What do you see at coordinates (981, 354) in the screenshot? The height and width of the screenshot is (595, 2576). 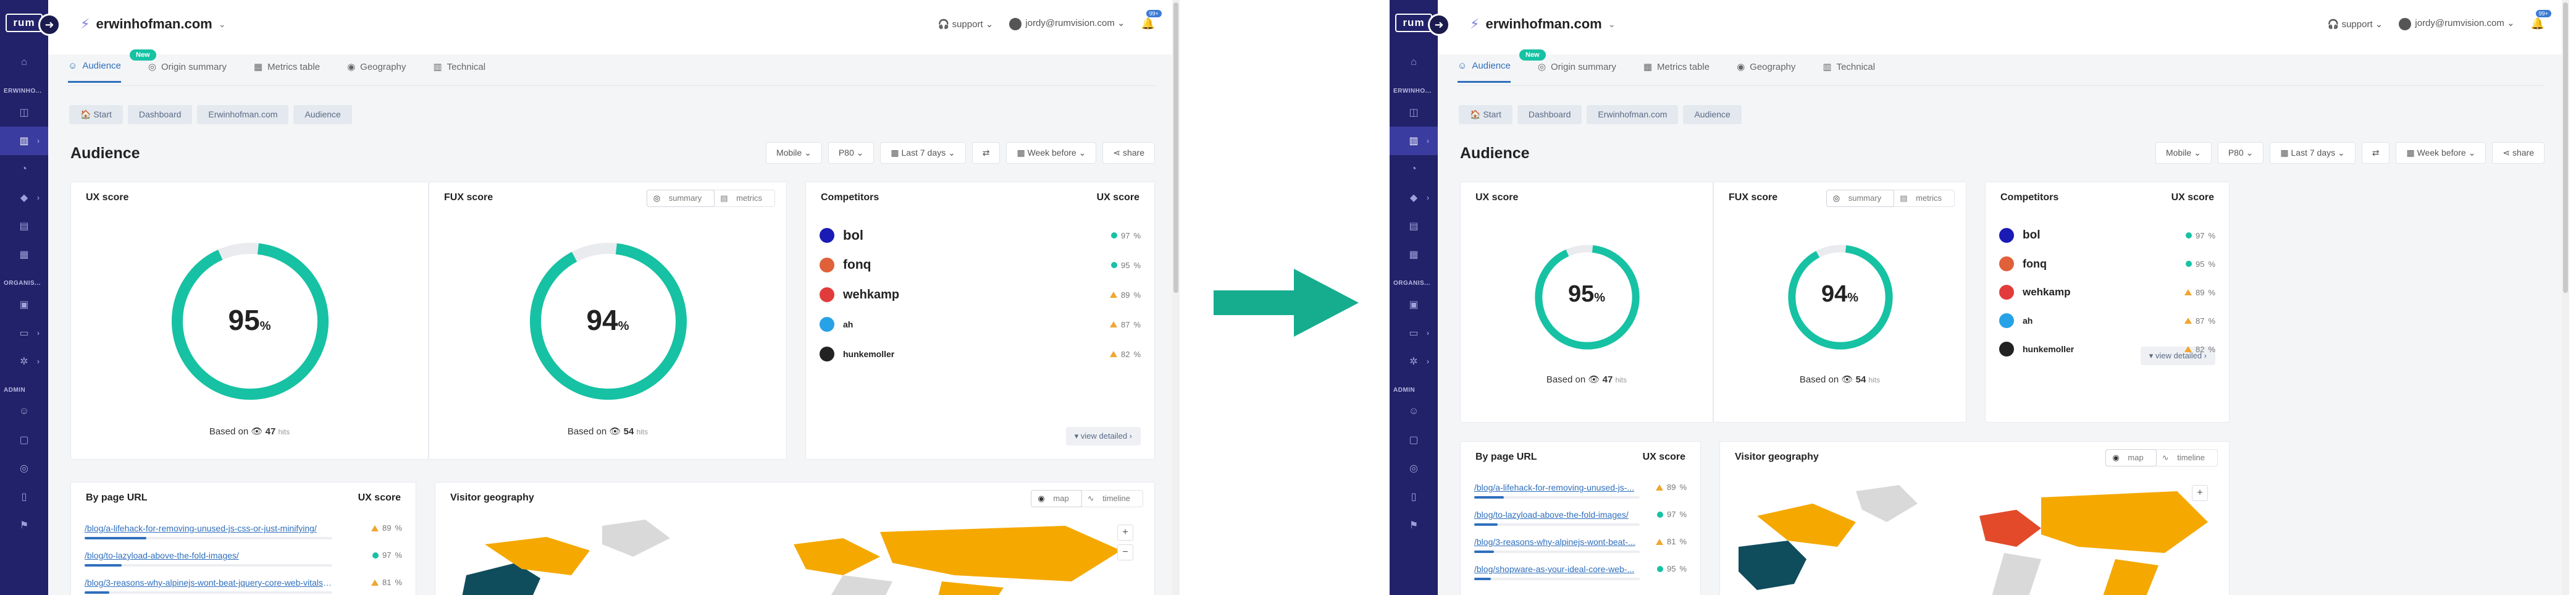 I see `competitor-row: hunkemoller 82 %` at bounding box center [981, 354].